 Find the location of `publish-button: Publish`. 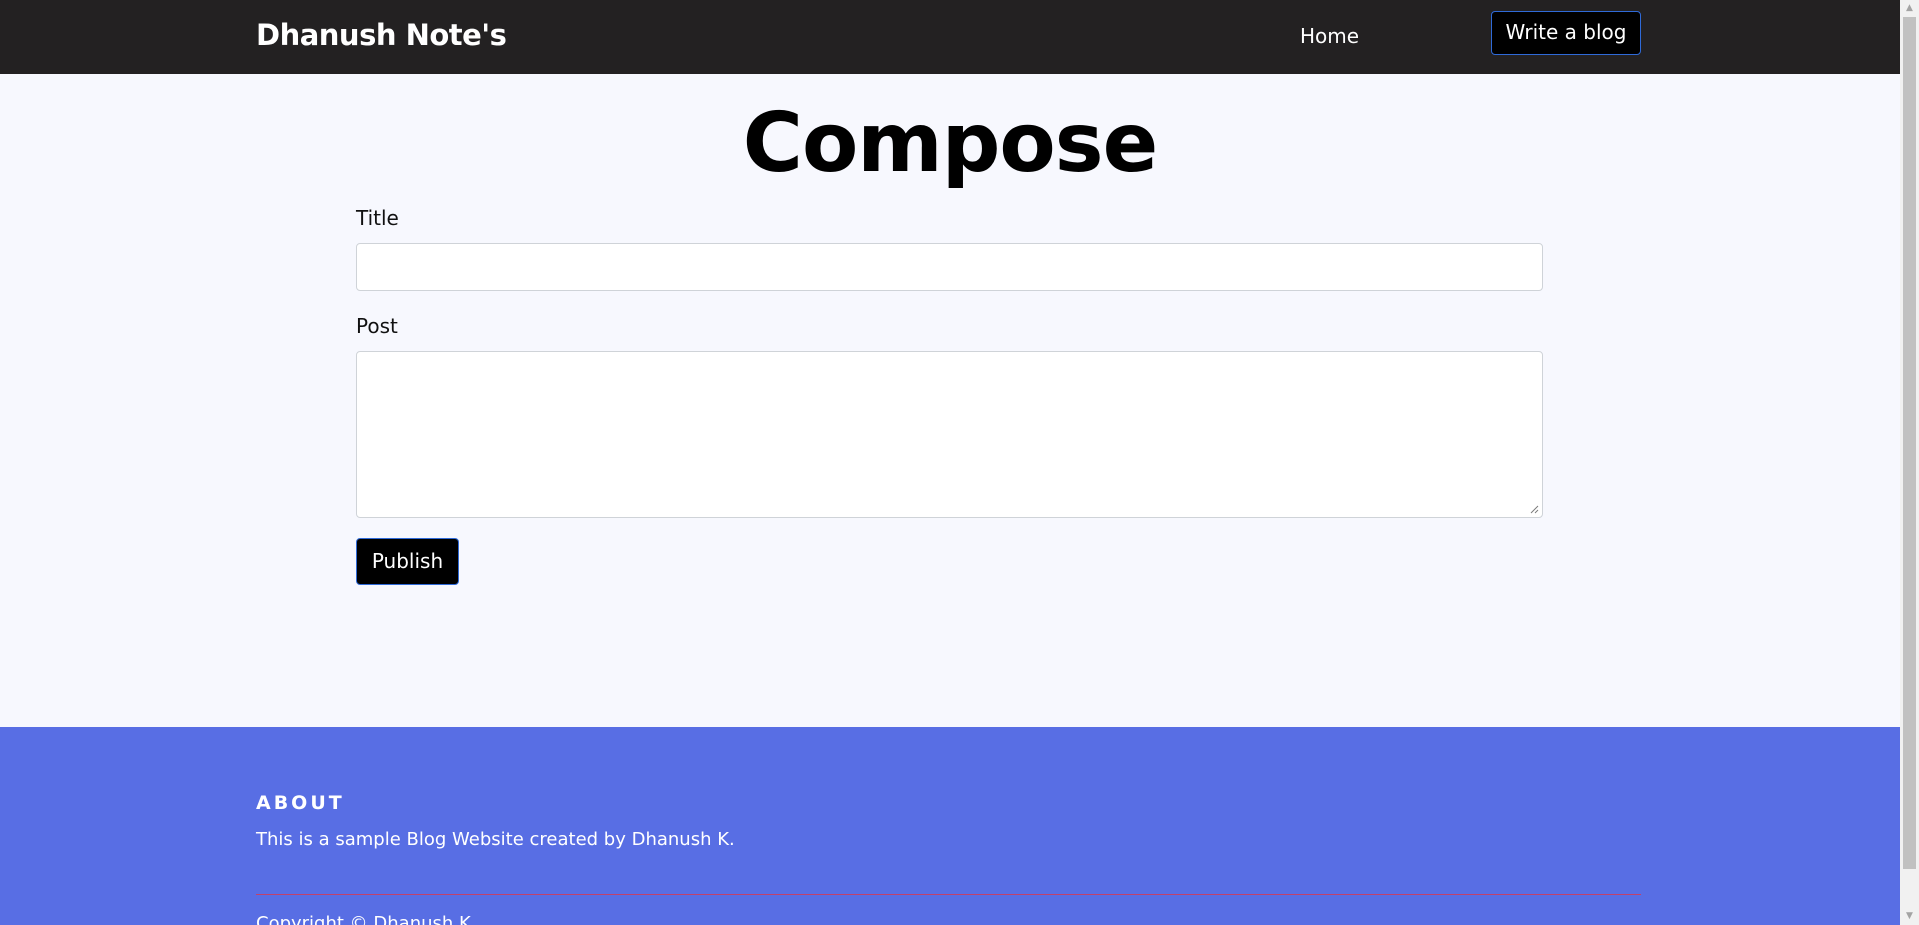

publish-button: Publish is located at coordinates (407, 561).